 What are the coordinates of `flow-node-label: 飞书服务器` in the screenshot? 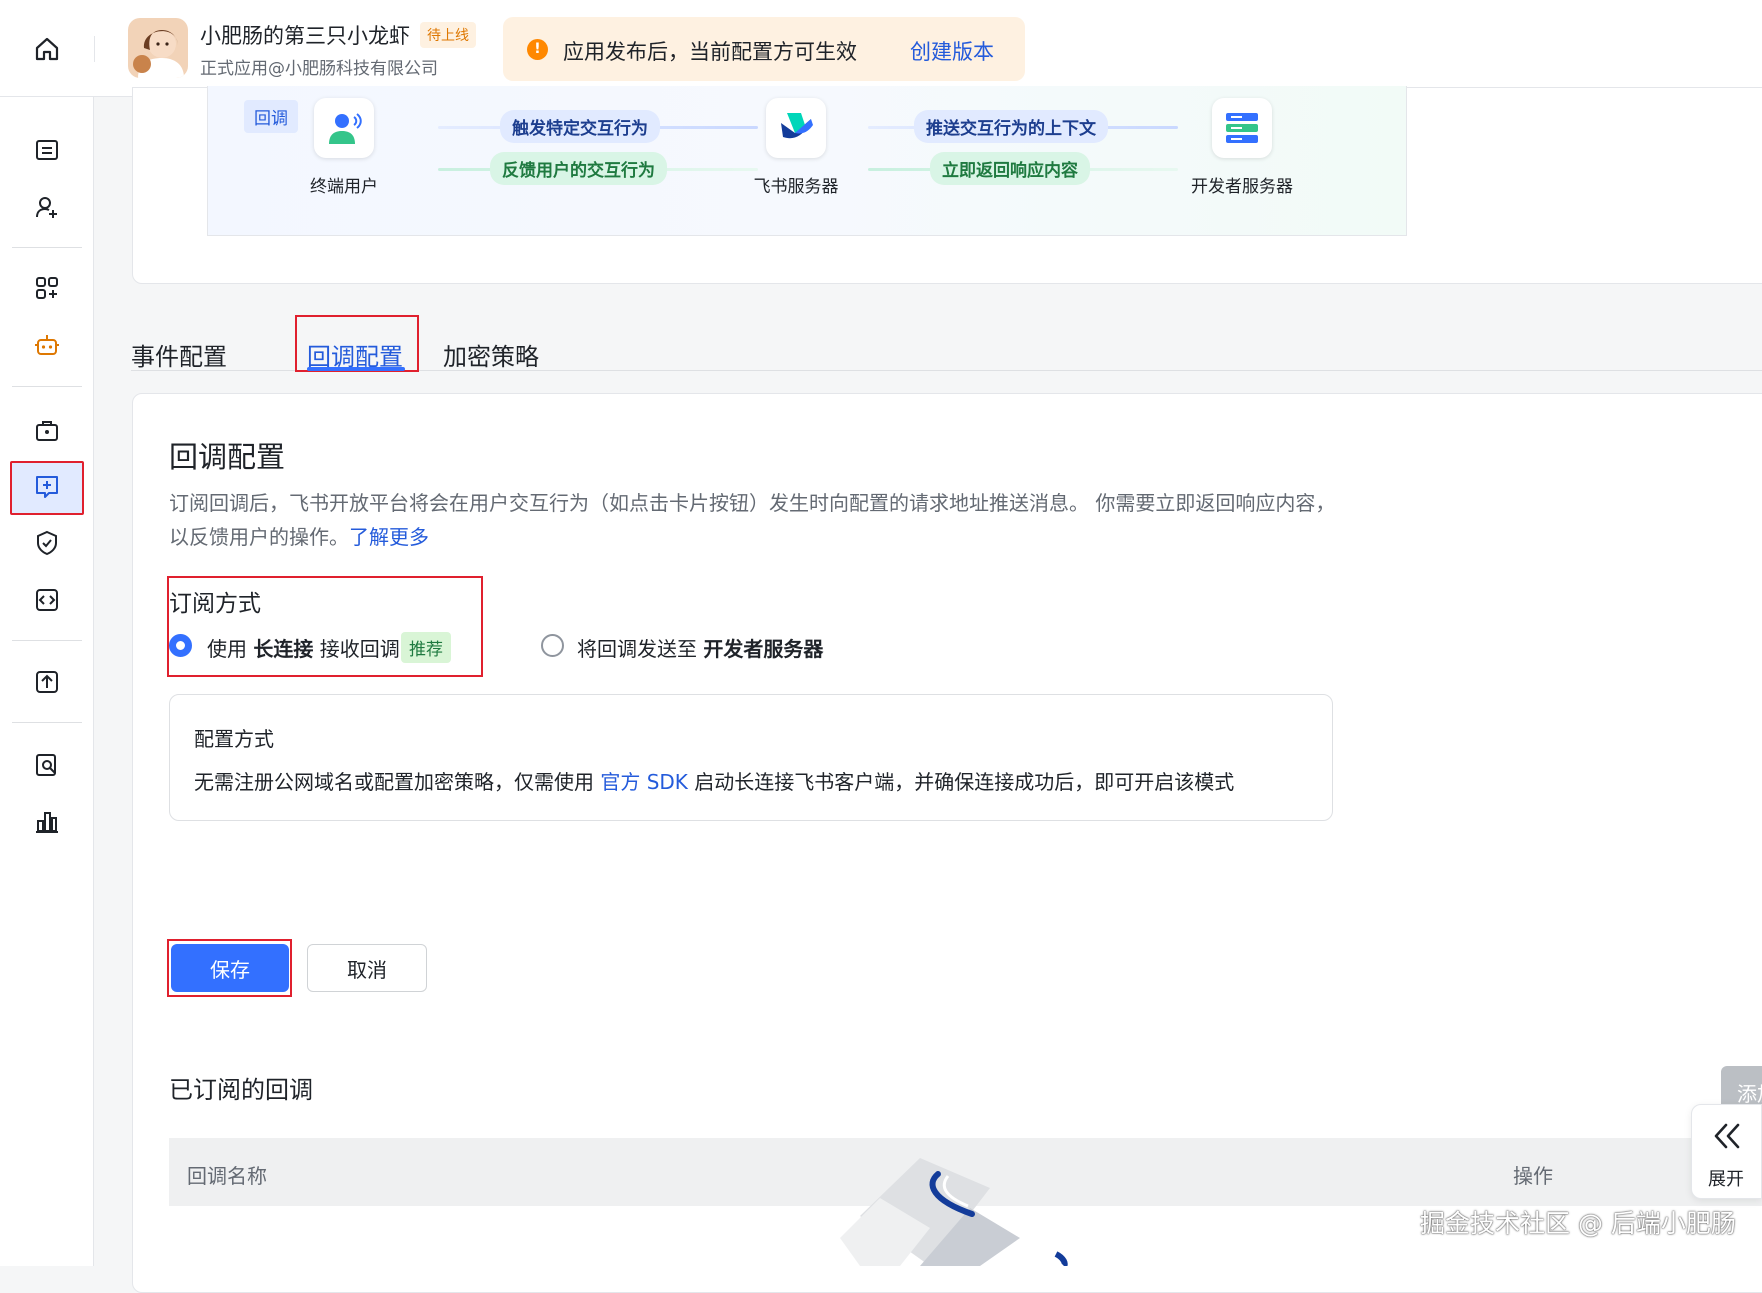 It's located at (796, 187).